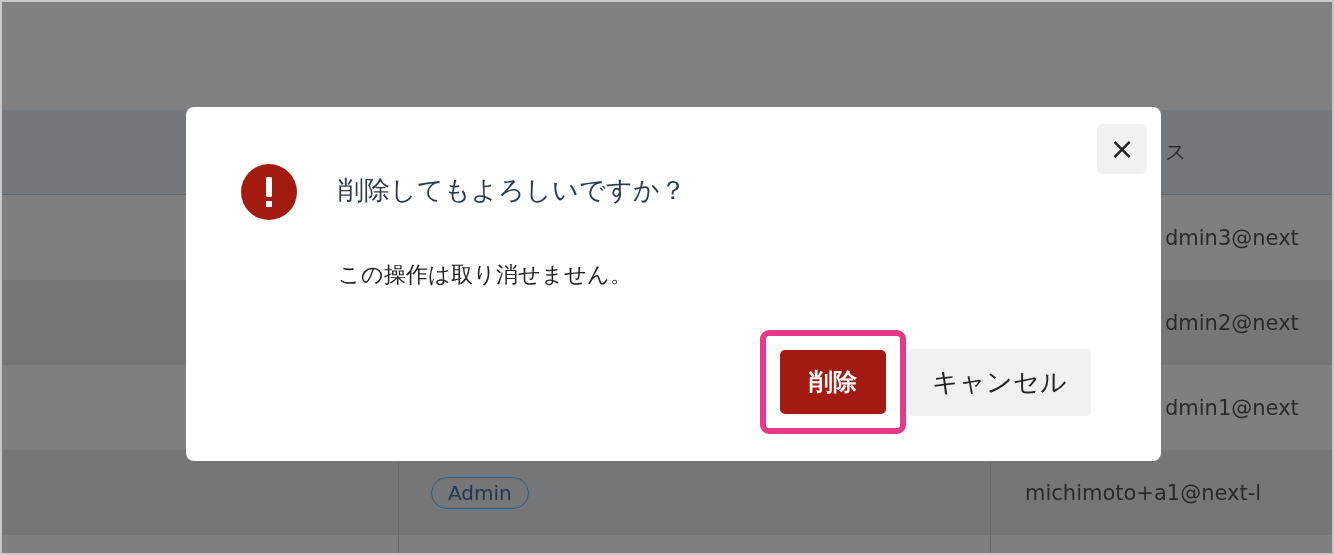  What do you see at coordinates (999, 382) in the screenshot?
I see `cancel-button: キャンセル` at bounding box center [999, 382].